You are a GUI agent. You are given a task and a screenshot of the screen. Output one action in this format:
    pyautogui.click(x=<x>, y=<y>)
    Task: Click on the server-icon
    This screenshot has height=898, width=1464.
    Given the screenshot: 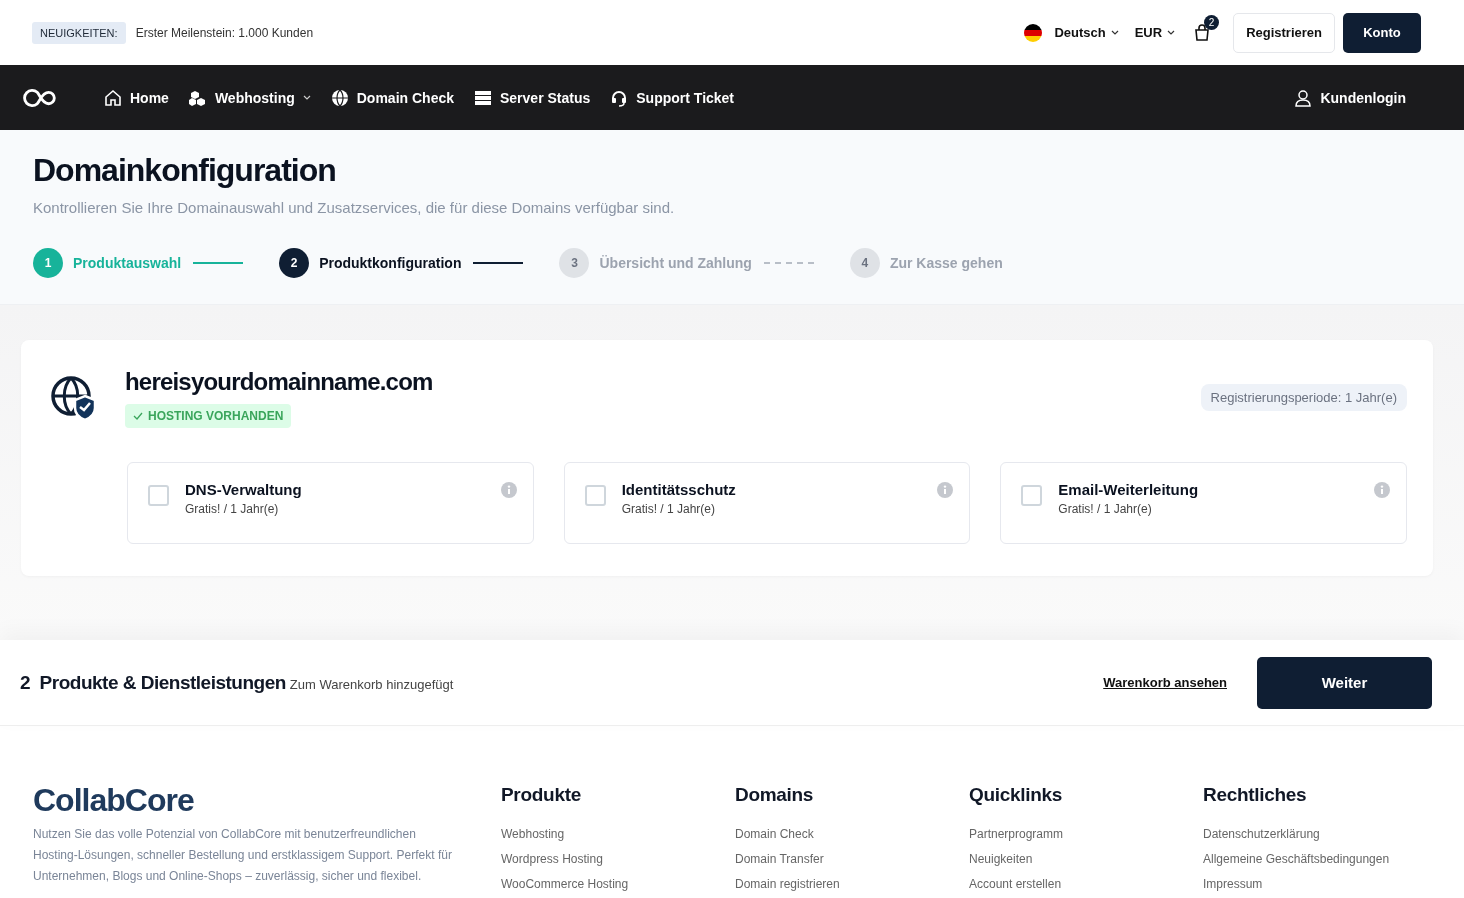 What is the action you would take?
    pyautogui.click(x=483, y=97)
    